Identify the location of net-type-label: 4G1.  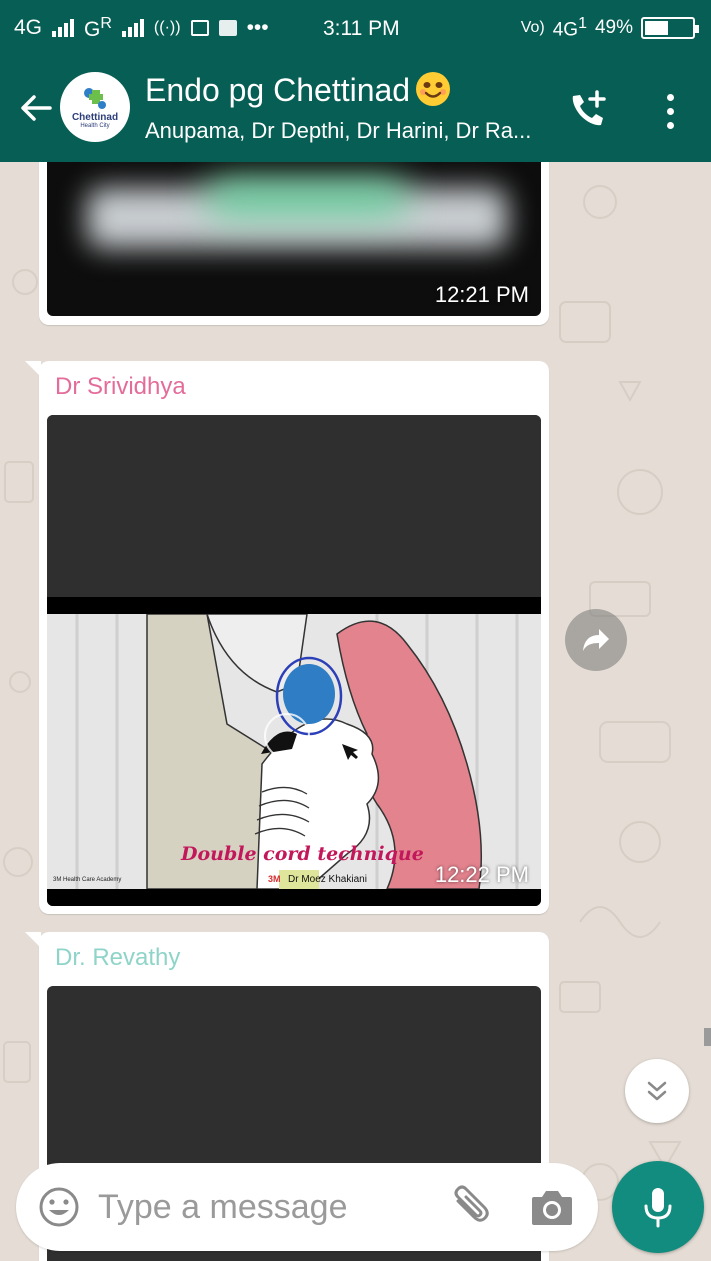
(569, 28).